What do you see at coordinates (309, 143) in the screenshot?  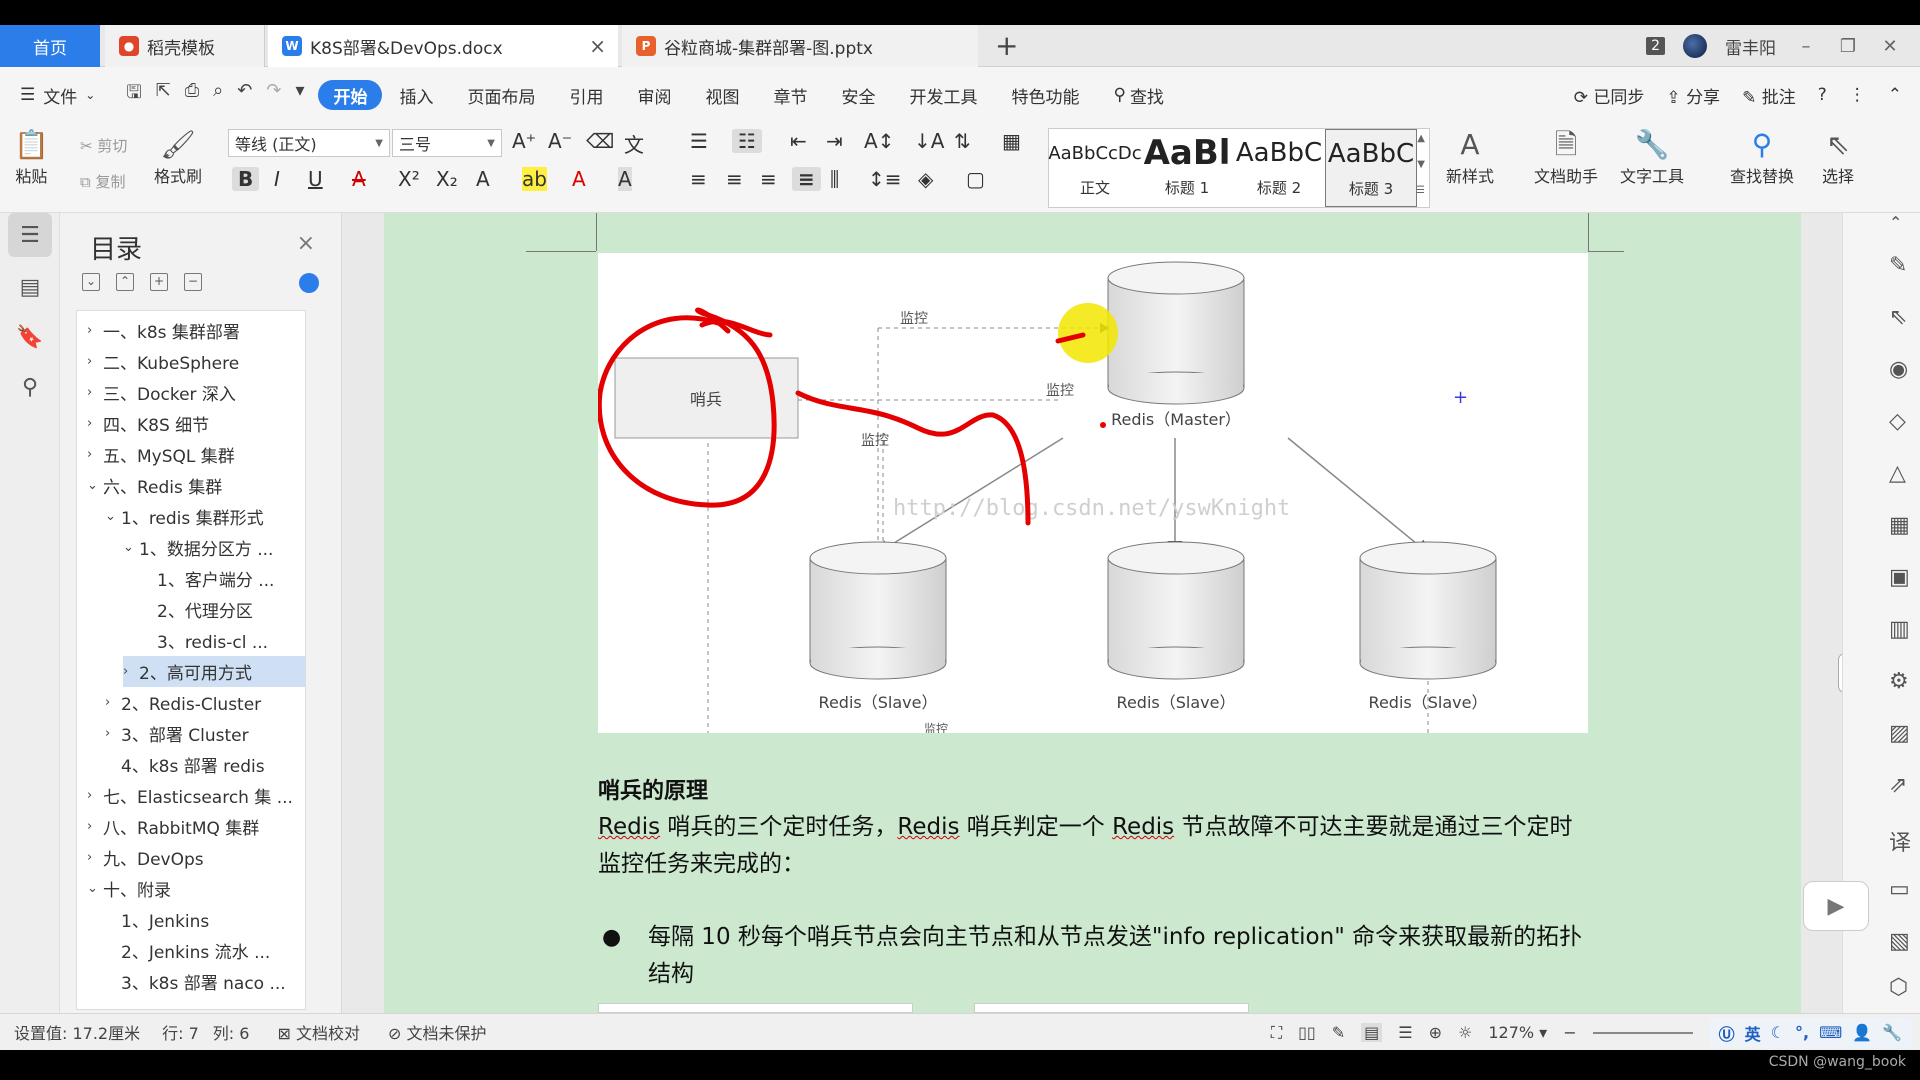 I see `font-name-select: 等线 (正文) ▼` at bounding box center [309, 143].